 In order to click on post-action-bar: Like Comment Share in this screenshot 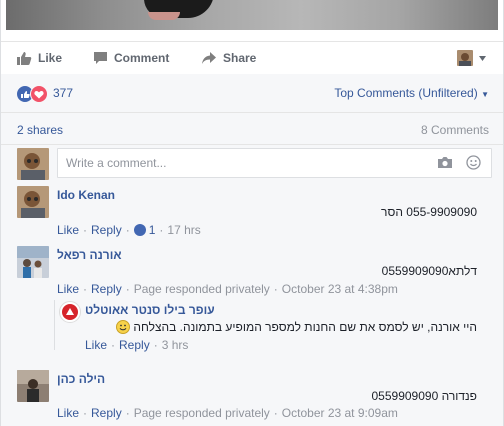, I will do `click(252, 58)`.